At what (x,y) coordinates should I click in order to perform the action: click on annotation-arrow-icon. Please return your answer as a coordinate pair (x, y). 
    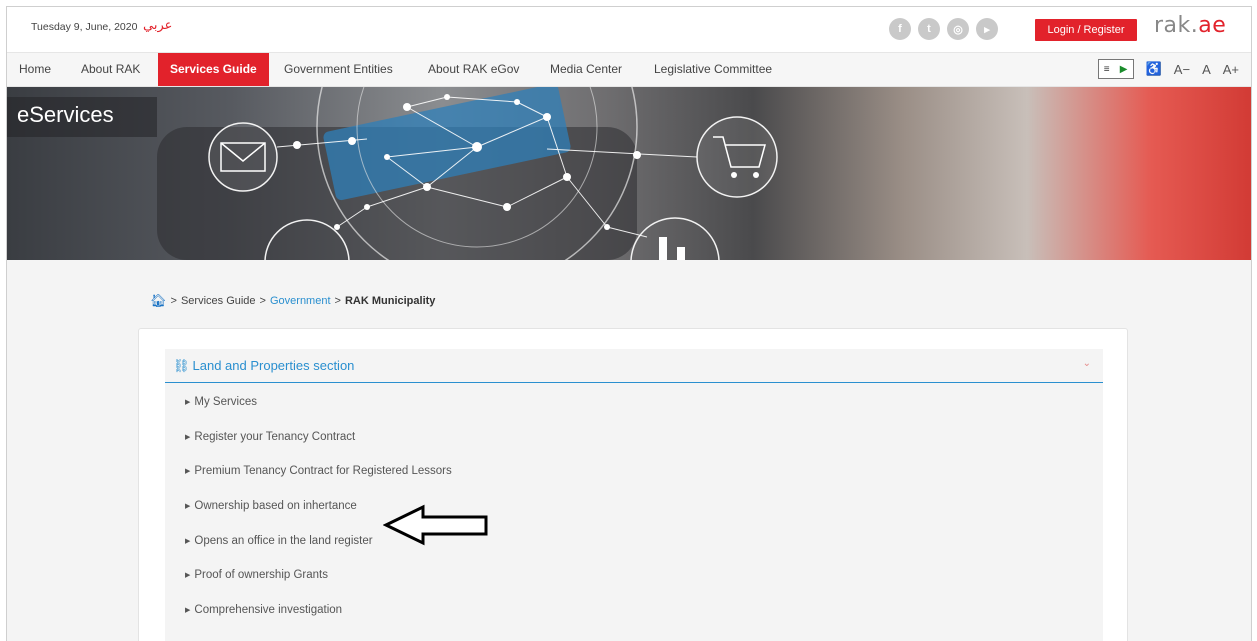
    Looking at the image, I should click on (435, 525).